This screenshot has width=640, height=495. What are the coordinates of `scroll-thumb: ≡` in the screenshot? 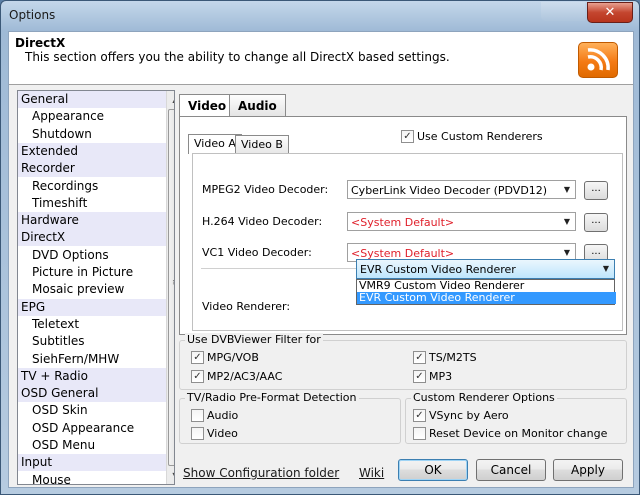 It's located at (171, 287).